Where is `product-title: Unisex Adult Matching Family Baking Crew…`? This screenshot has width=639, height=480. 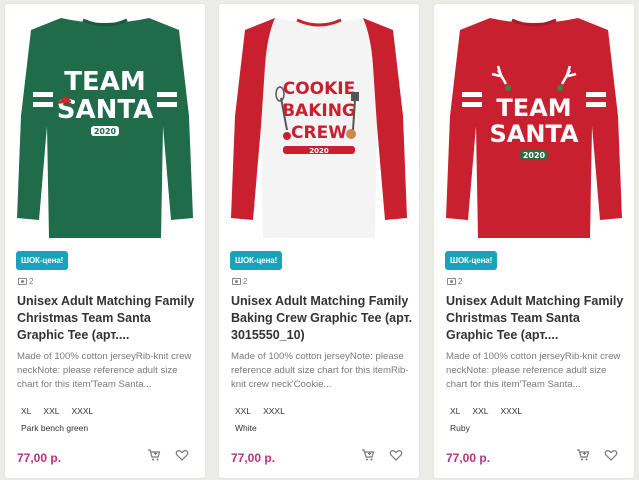 product-title: Unisex Adult Matching Family Baking Crew… is located at coordinates (322, 318).